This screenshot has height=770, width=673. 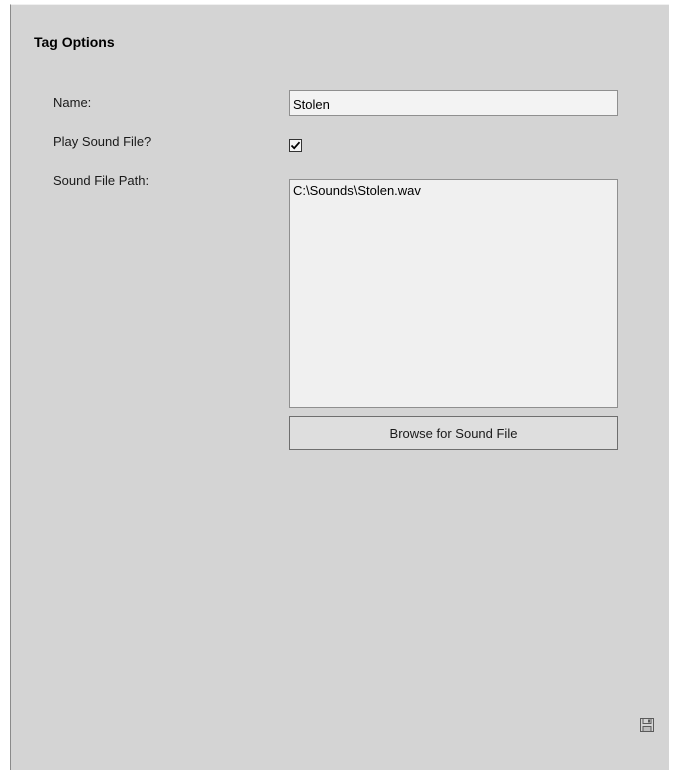 I want to click on sound-path-textarea: C:\Sounds\Stolen.wav, so click(x=453, y=293).